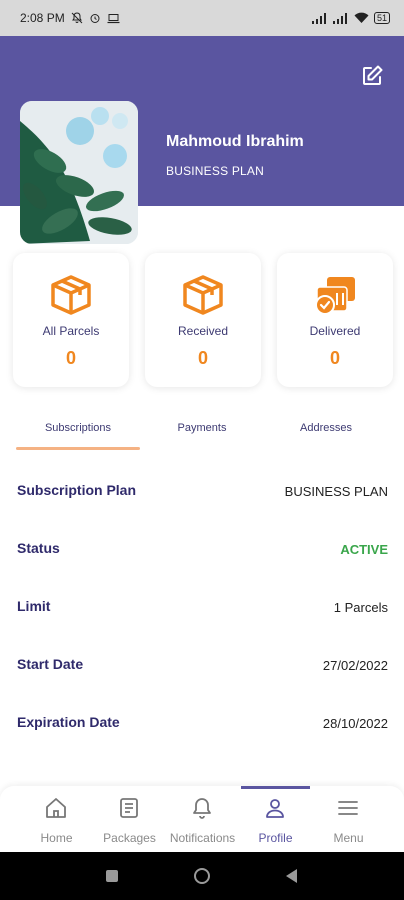  Describe the element at coordinates (335, 296) in the screenshot. I see `delivered-boxes-icon` at that location.